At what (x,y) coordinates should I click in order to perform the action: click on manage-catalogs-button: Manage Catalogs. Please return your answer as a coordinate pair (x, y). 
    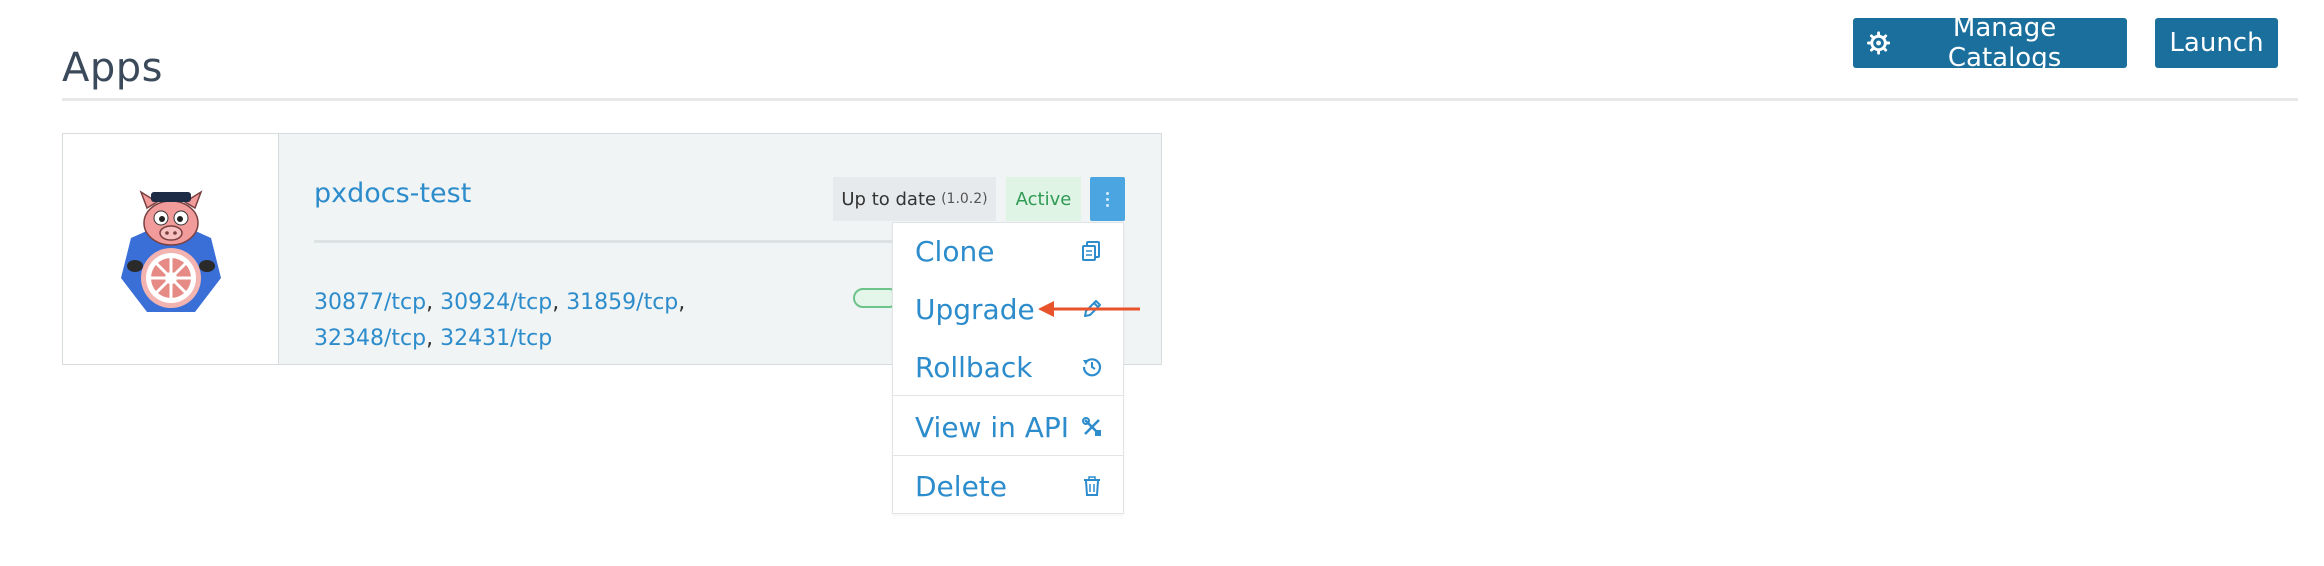
    Looking at the image, I should click on (1990, 43).